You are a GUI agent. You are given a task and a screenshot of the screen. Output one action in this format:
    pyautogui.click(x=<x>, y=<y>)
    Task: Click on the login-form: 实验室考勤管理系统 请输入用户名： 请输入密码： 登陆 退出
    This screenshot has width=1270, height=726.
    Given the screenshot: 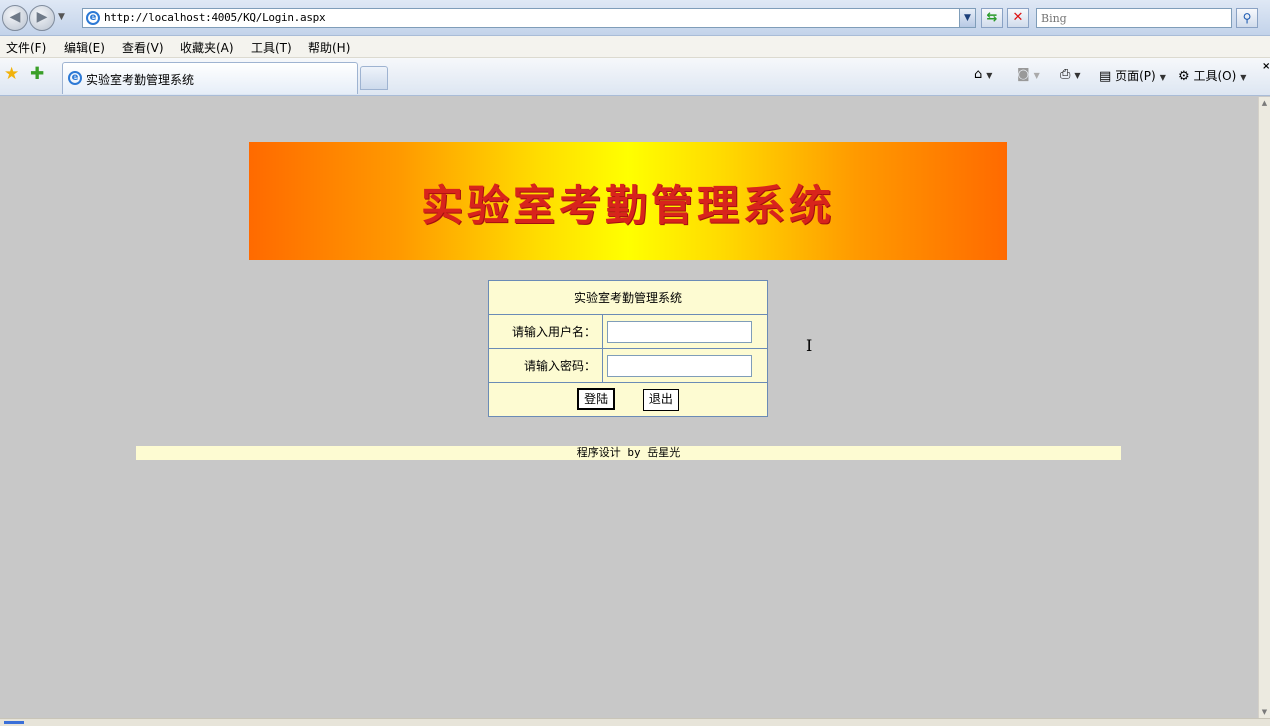 What is the action you would take?
    pyautogui.click(x=628, y=348)
    